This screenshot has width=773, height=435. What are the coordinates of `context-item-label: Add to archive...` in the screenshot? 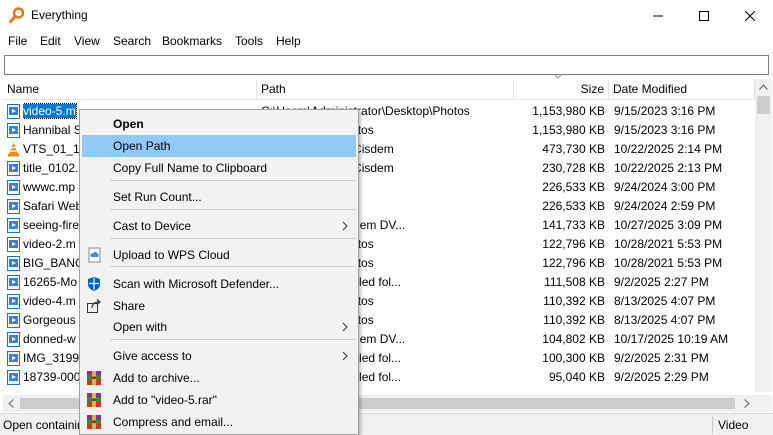 It's located at (156, 378).